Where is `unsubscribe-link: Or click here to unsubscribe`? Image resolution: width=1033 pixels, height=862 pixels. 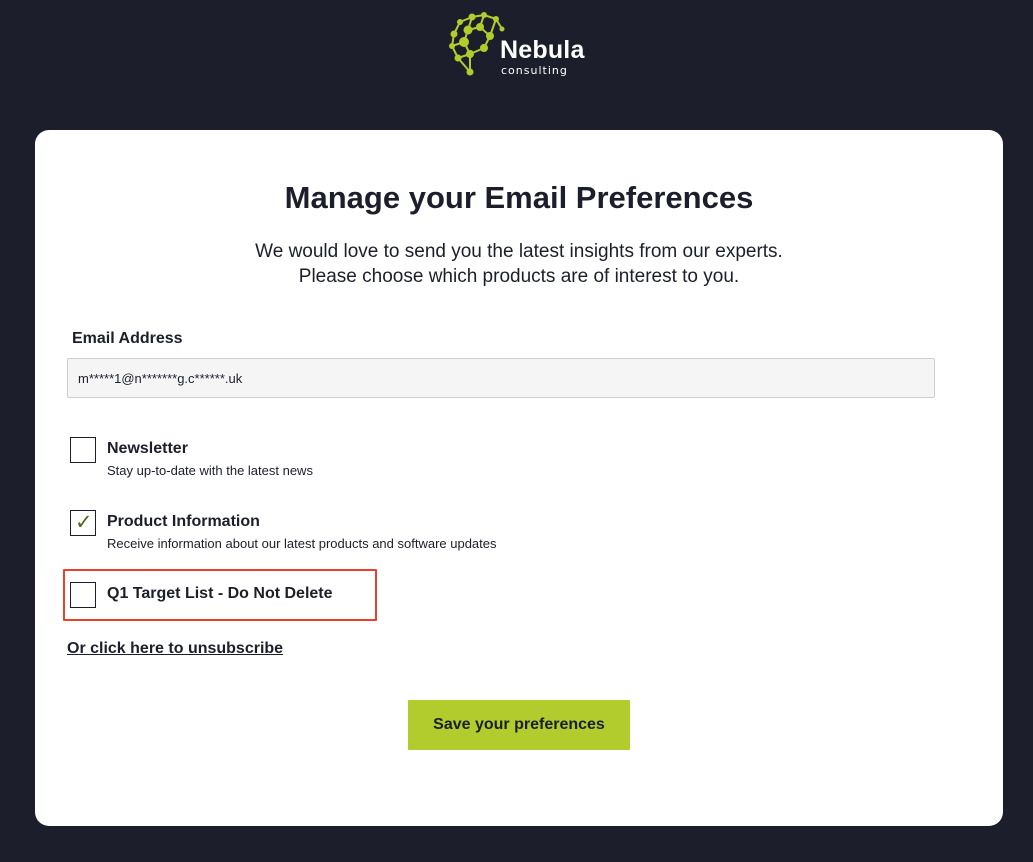 unsubscribe-link: Or click here to unsubscribe is located at coordinates (175, 649).